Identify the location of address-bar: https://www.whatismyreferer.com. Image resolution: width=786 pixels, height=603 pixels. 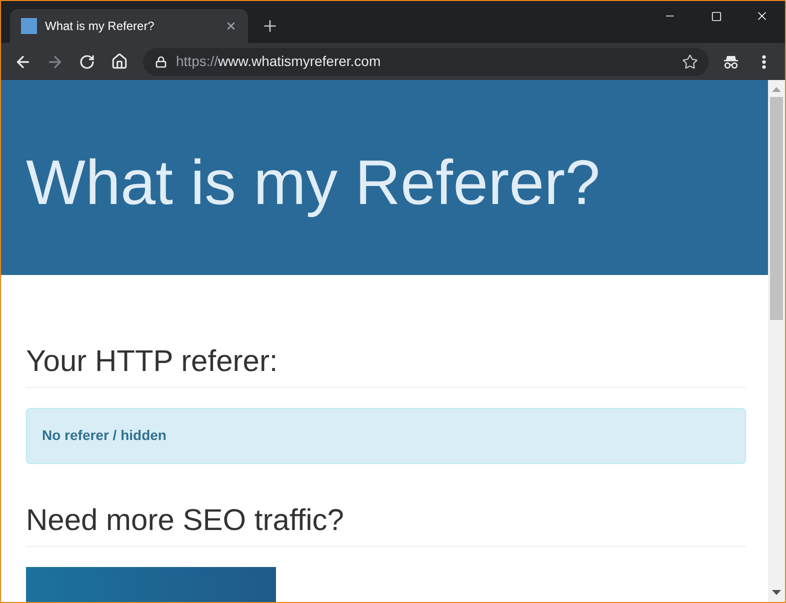
(426, 62).